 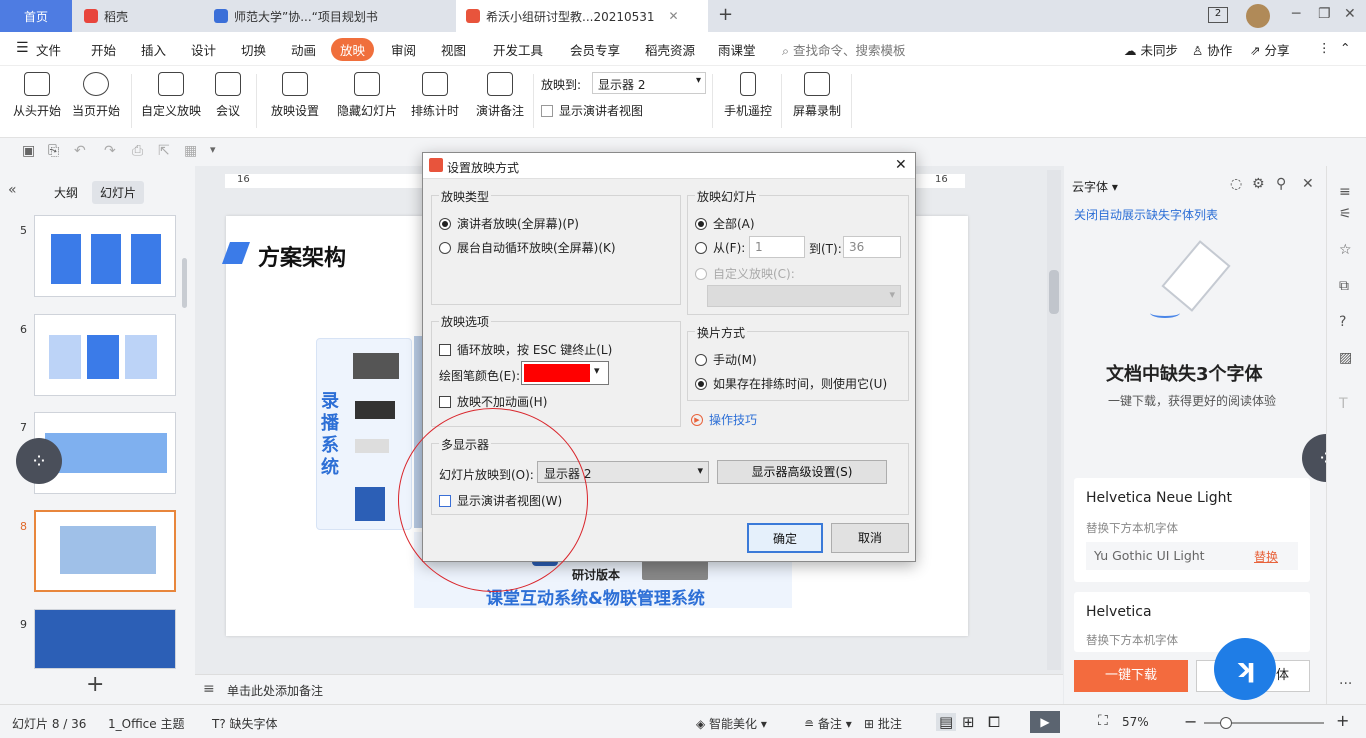 I want to click on to-slide-input: 36, so click(x=872, y=247).